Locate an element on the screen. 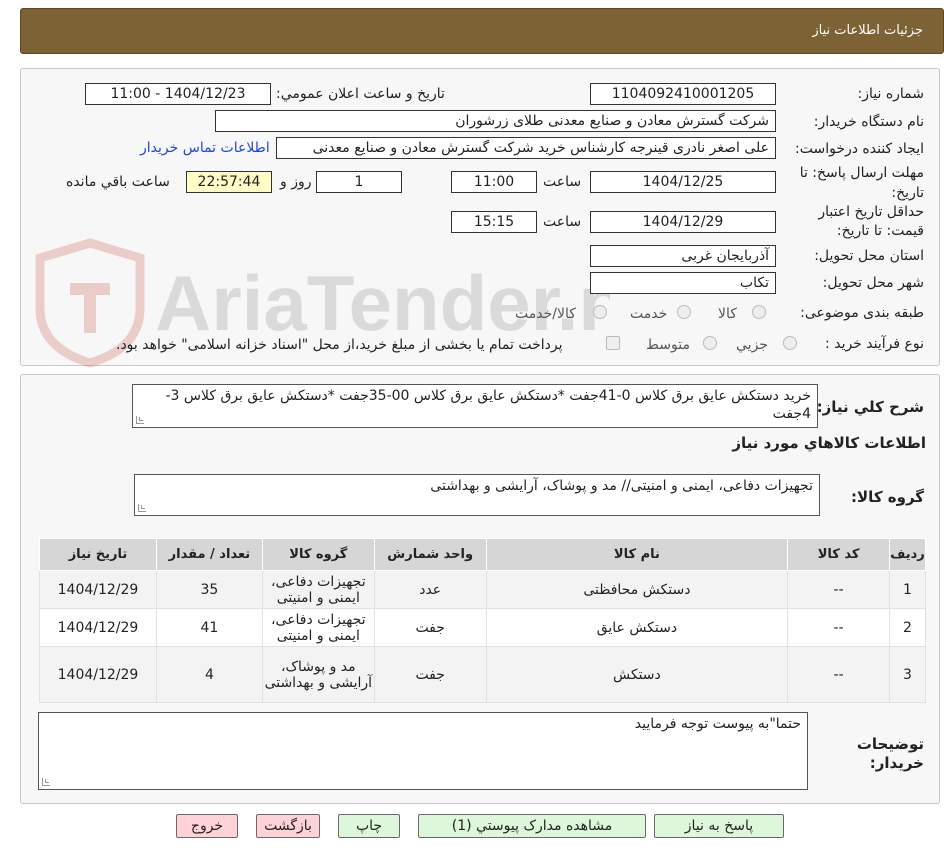  process-radio-medium is located at coordinates (710, 343).